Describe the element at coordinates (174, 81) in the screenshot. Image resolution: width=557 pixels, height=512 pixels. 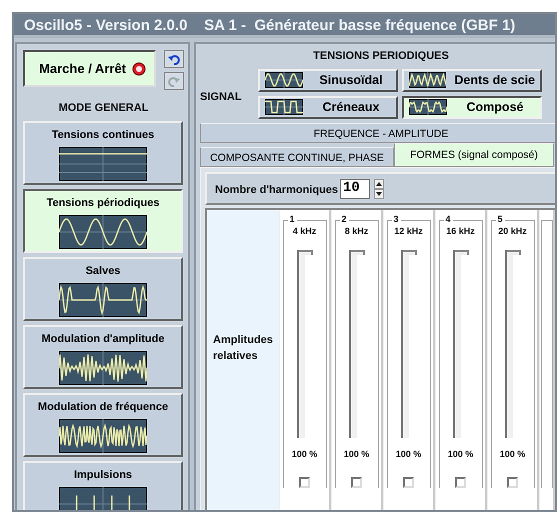
I see `redo-icon` at that location.